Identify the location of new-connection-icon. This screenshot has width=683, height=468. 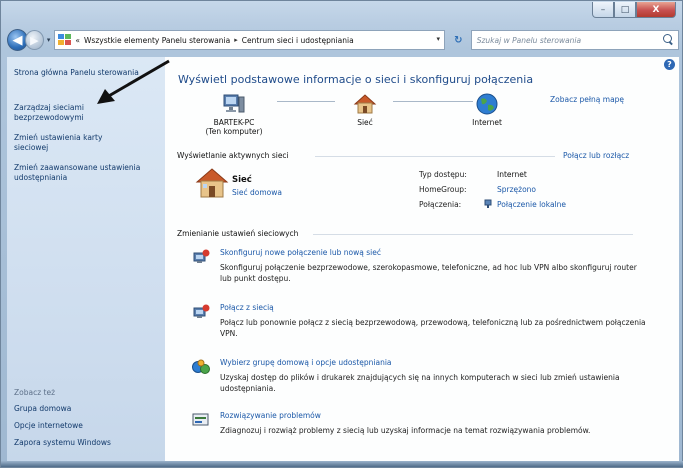
(201, 256).